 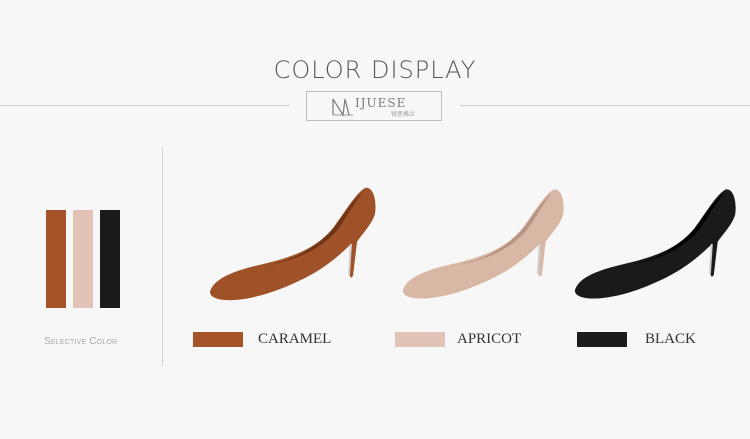 What do you see at coordinates (110, 259) in the screenshot?
I see `swatch-black` at bounding box center [110, 259].